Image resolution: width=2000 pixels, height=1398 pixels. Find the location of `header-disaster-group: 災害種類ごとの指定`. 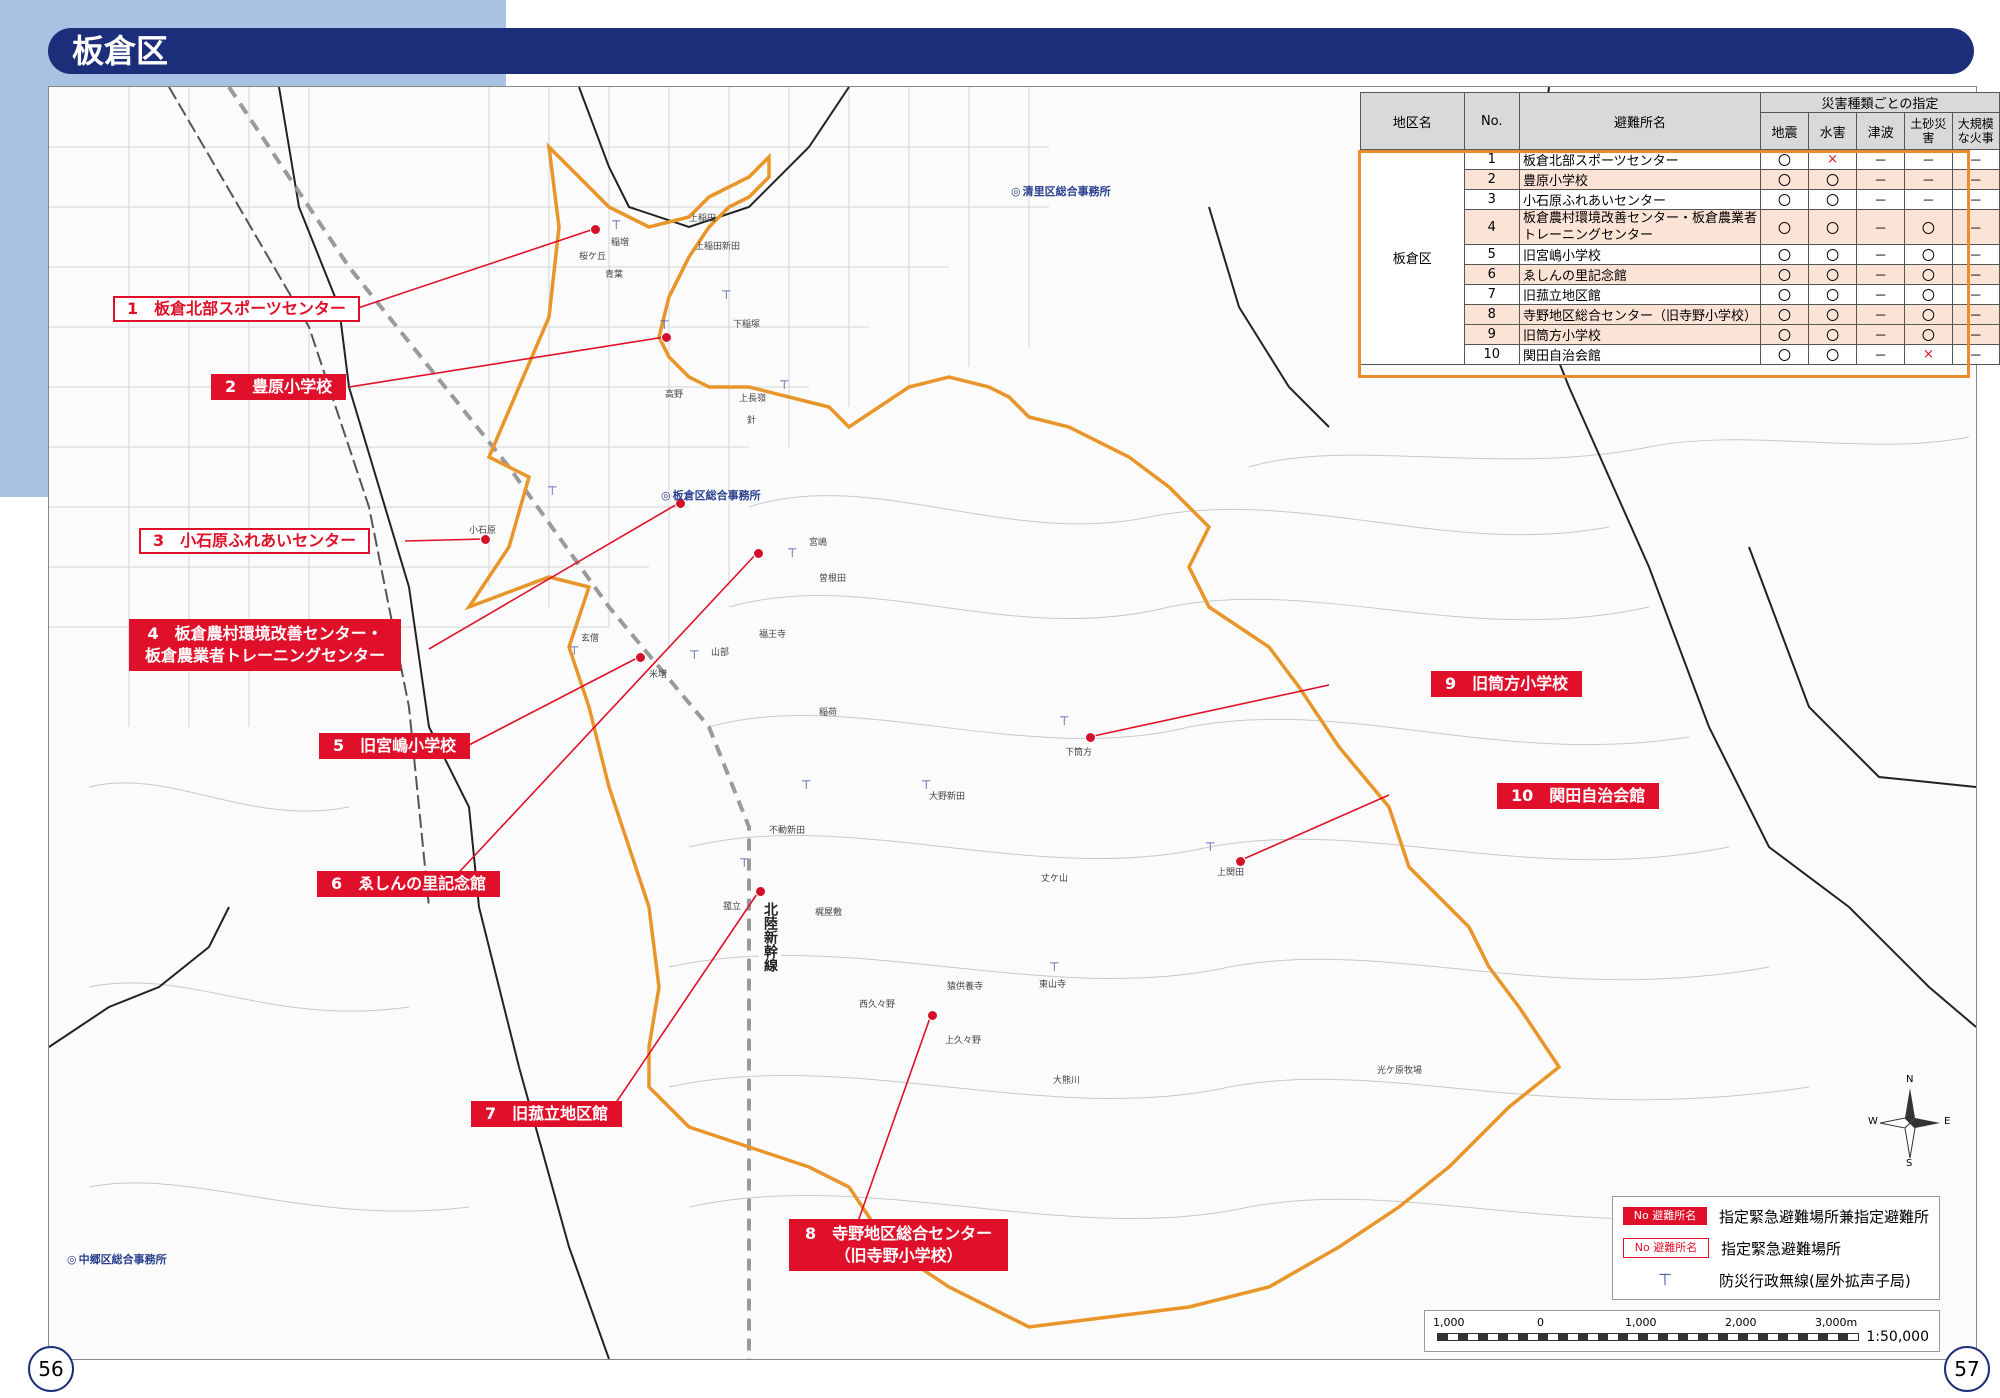

header-disaster-group: 災害種類ごとの指定 is located at coordinates (1879, 102).